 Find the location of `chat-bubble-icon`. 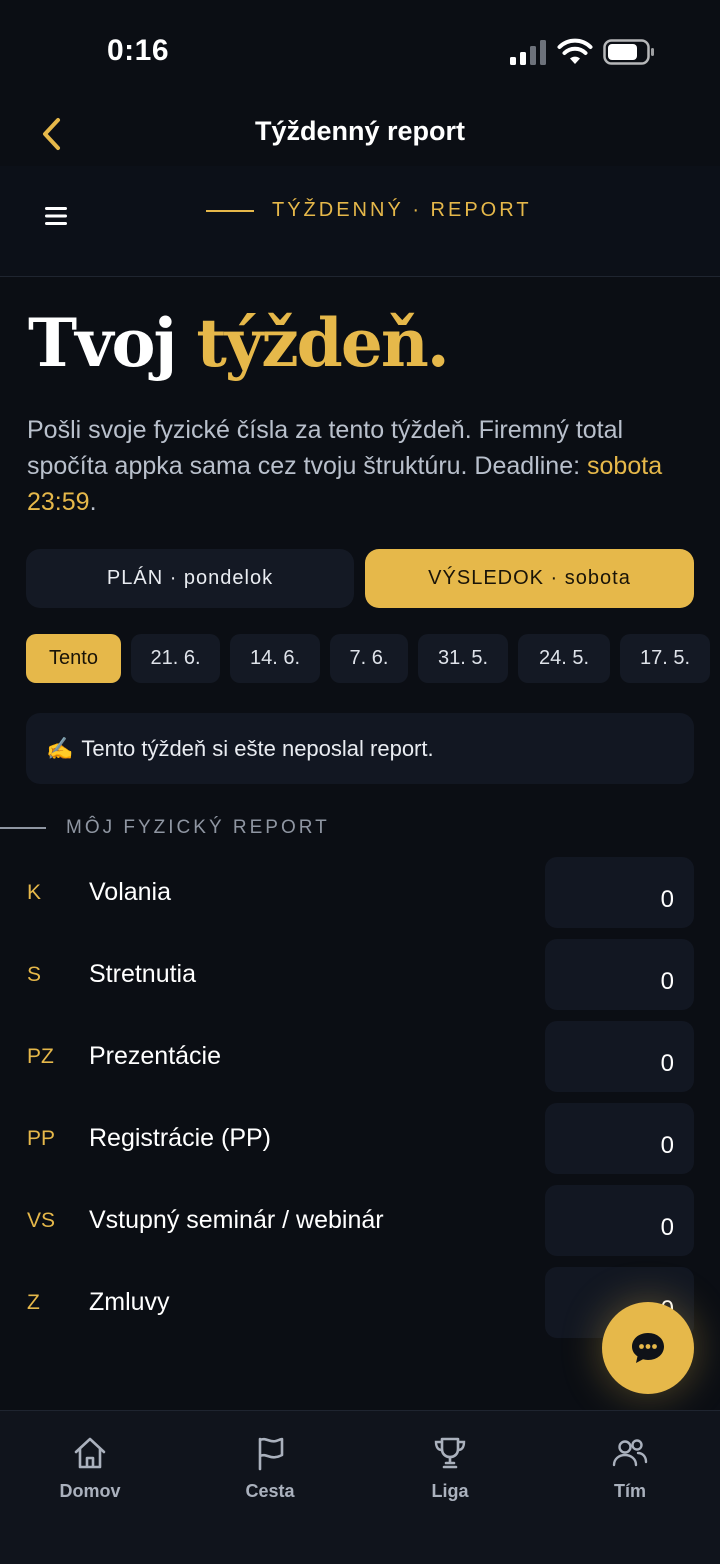

chat-bubble-icon is located at coordinates (648, 1348).